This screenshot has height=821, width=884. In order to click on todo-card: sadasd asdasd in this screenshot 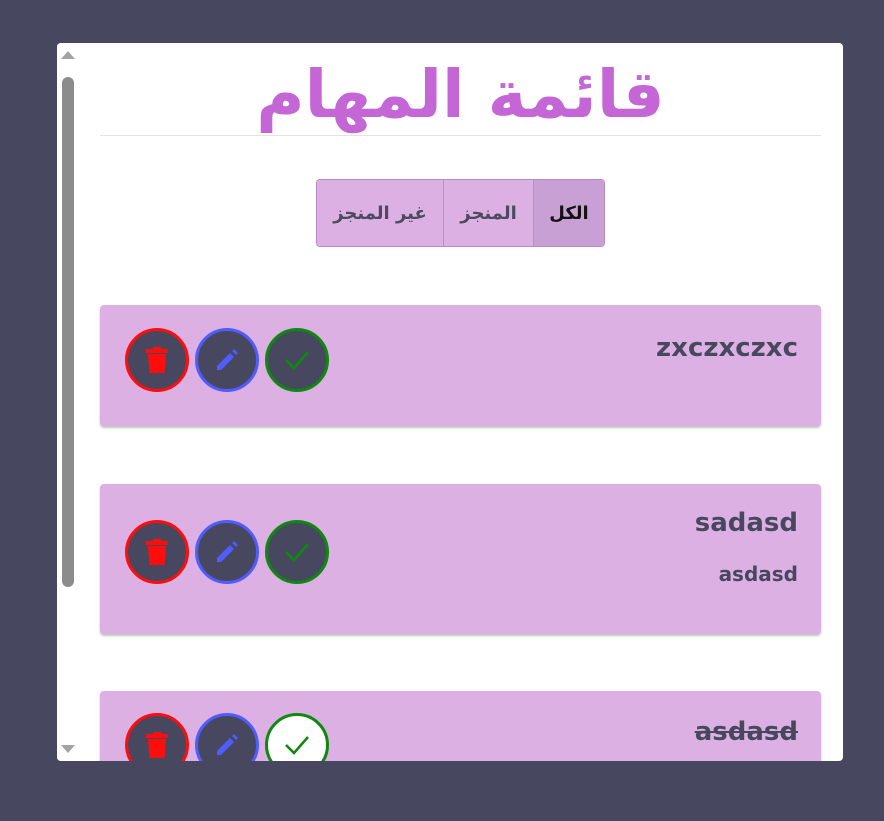, I will do `click(460, 559)`.